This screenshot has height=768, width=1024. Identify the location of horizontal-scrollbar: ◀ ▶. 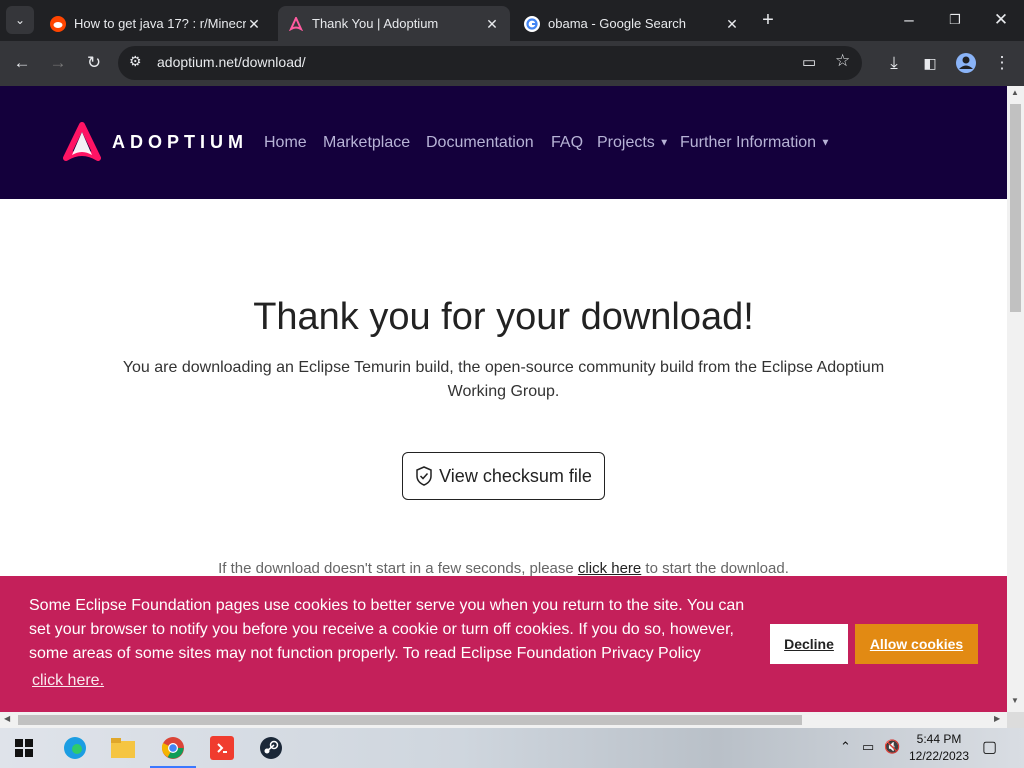
(503, 720).